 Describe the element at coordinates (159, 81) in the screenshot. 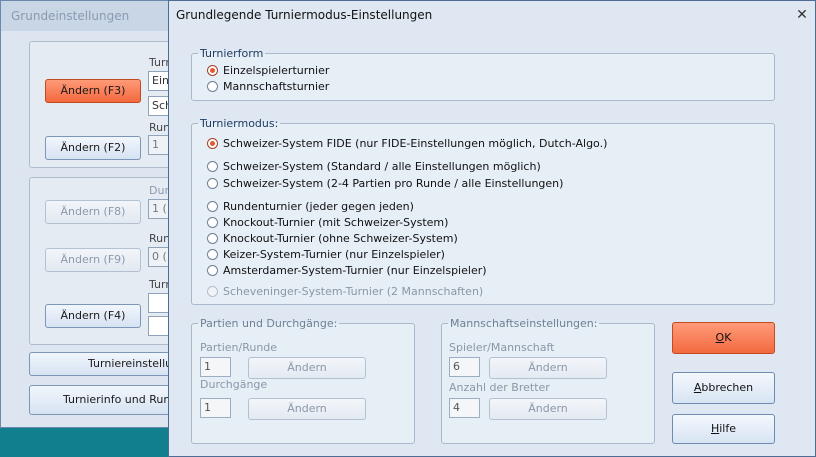

I see `bg-field-1: Einz` at that location.